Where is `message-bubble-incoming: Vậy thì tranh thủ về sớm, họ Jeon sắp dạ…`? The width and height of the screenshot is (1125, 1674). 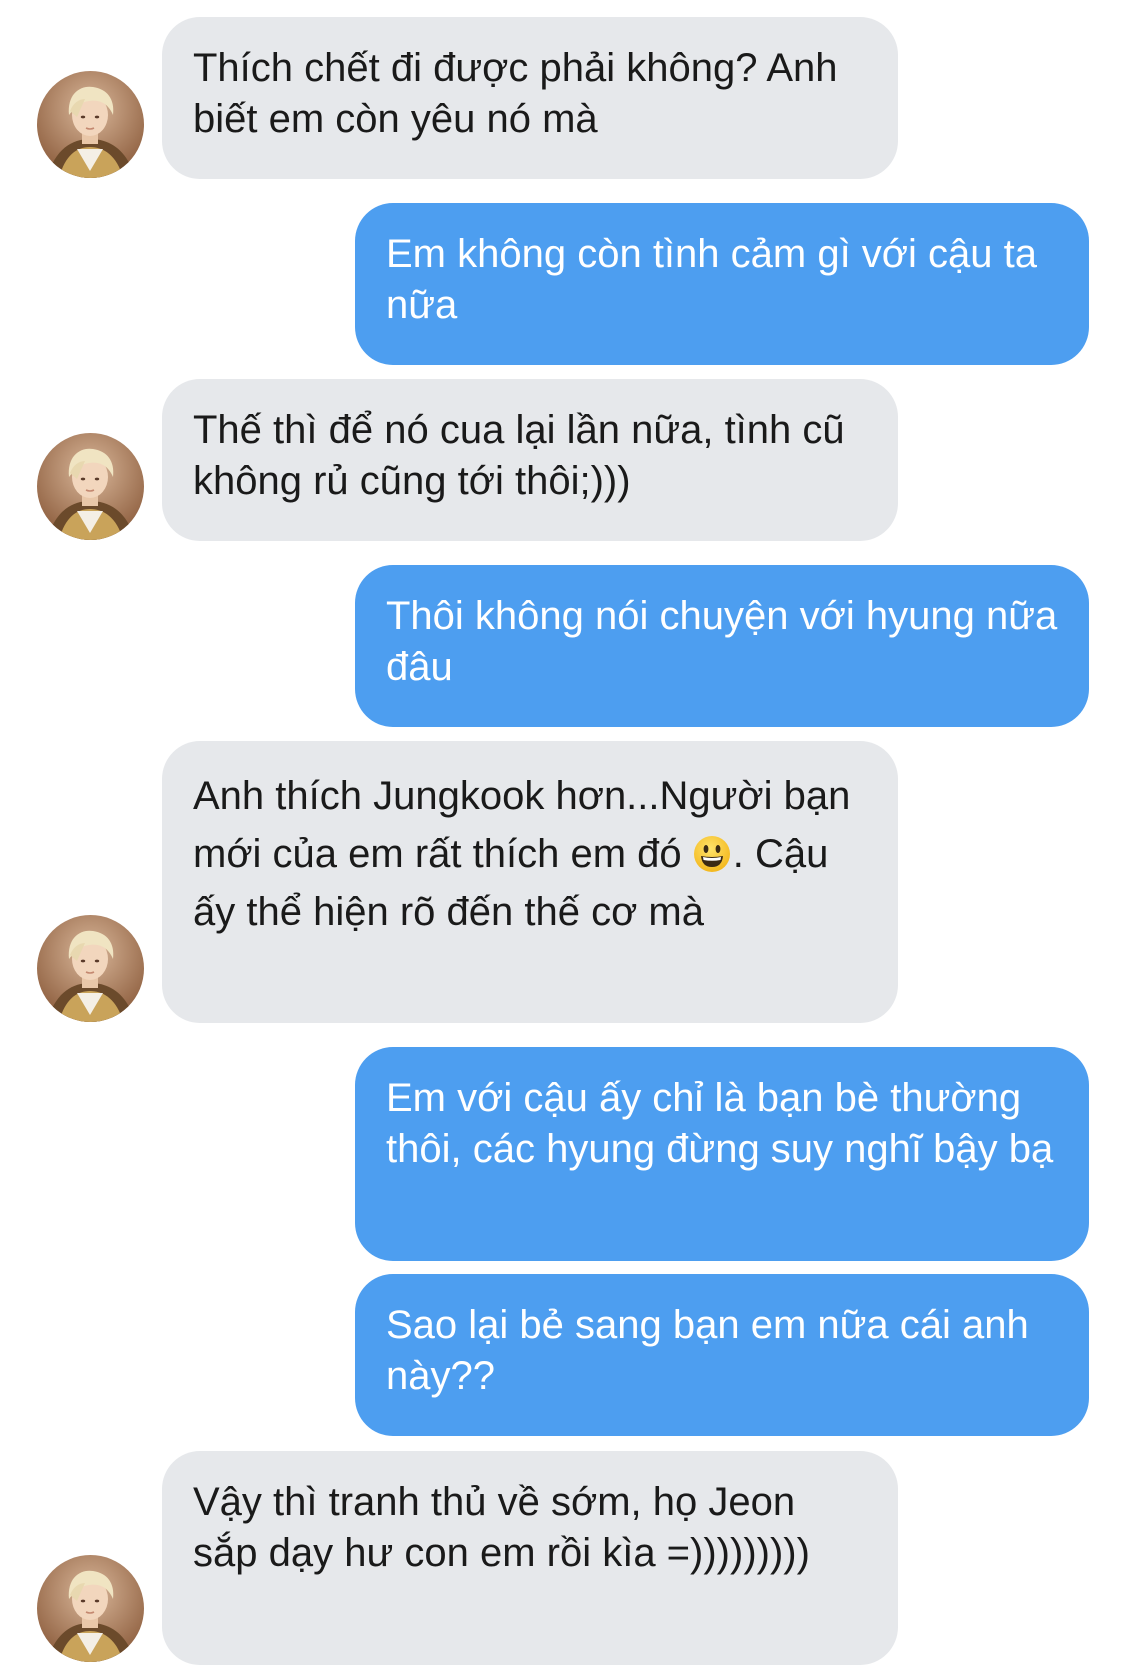
message-bubble-incoming: Vậy thì tranh thủ về sớm, họ Jeon sắp dạ… is located at coordinates (530, 1558).